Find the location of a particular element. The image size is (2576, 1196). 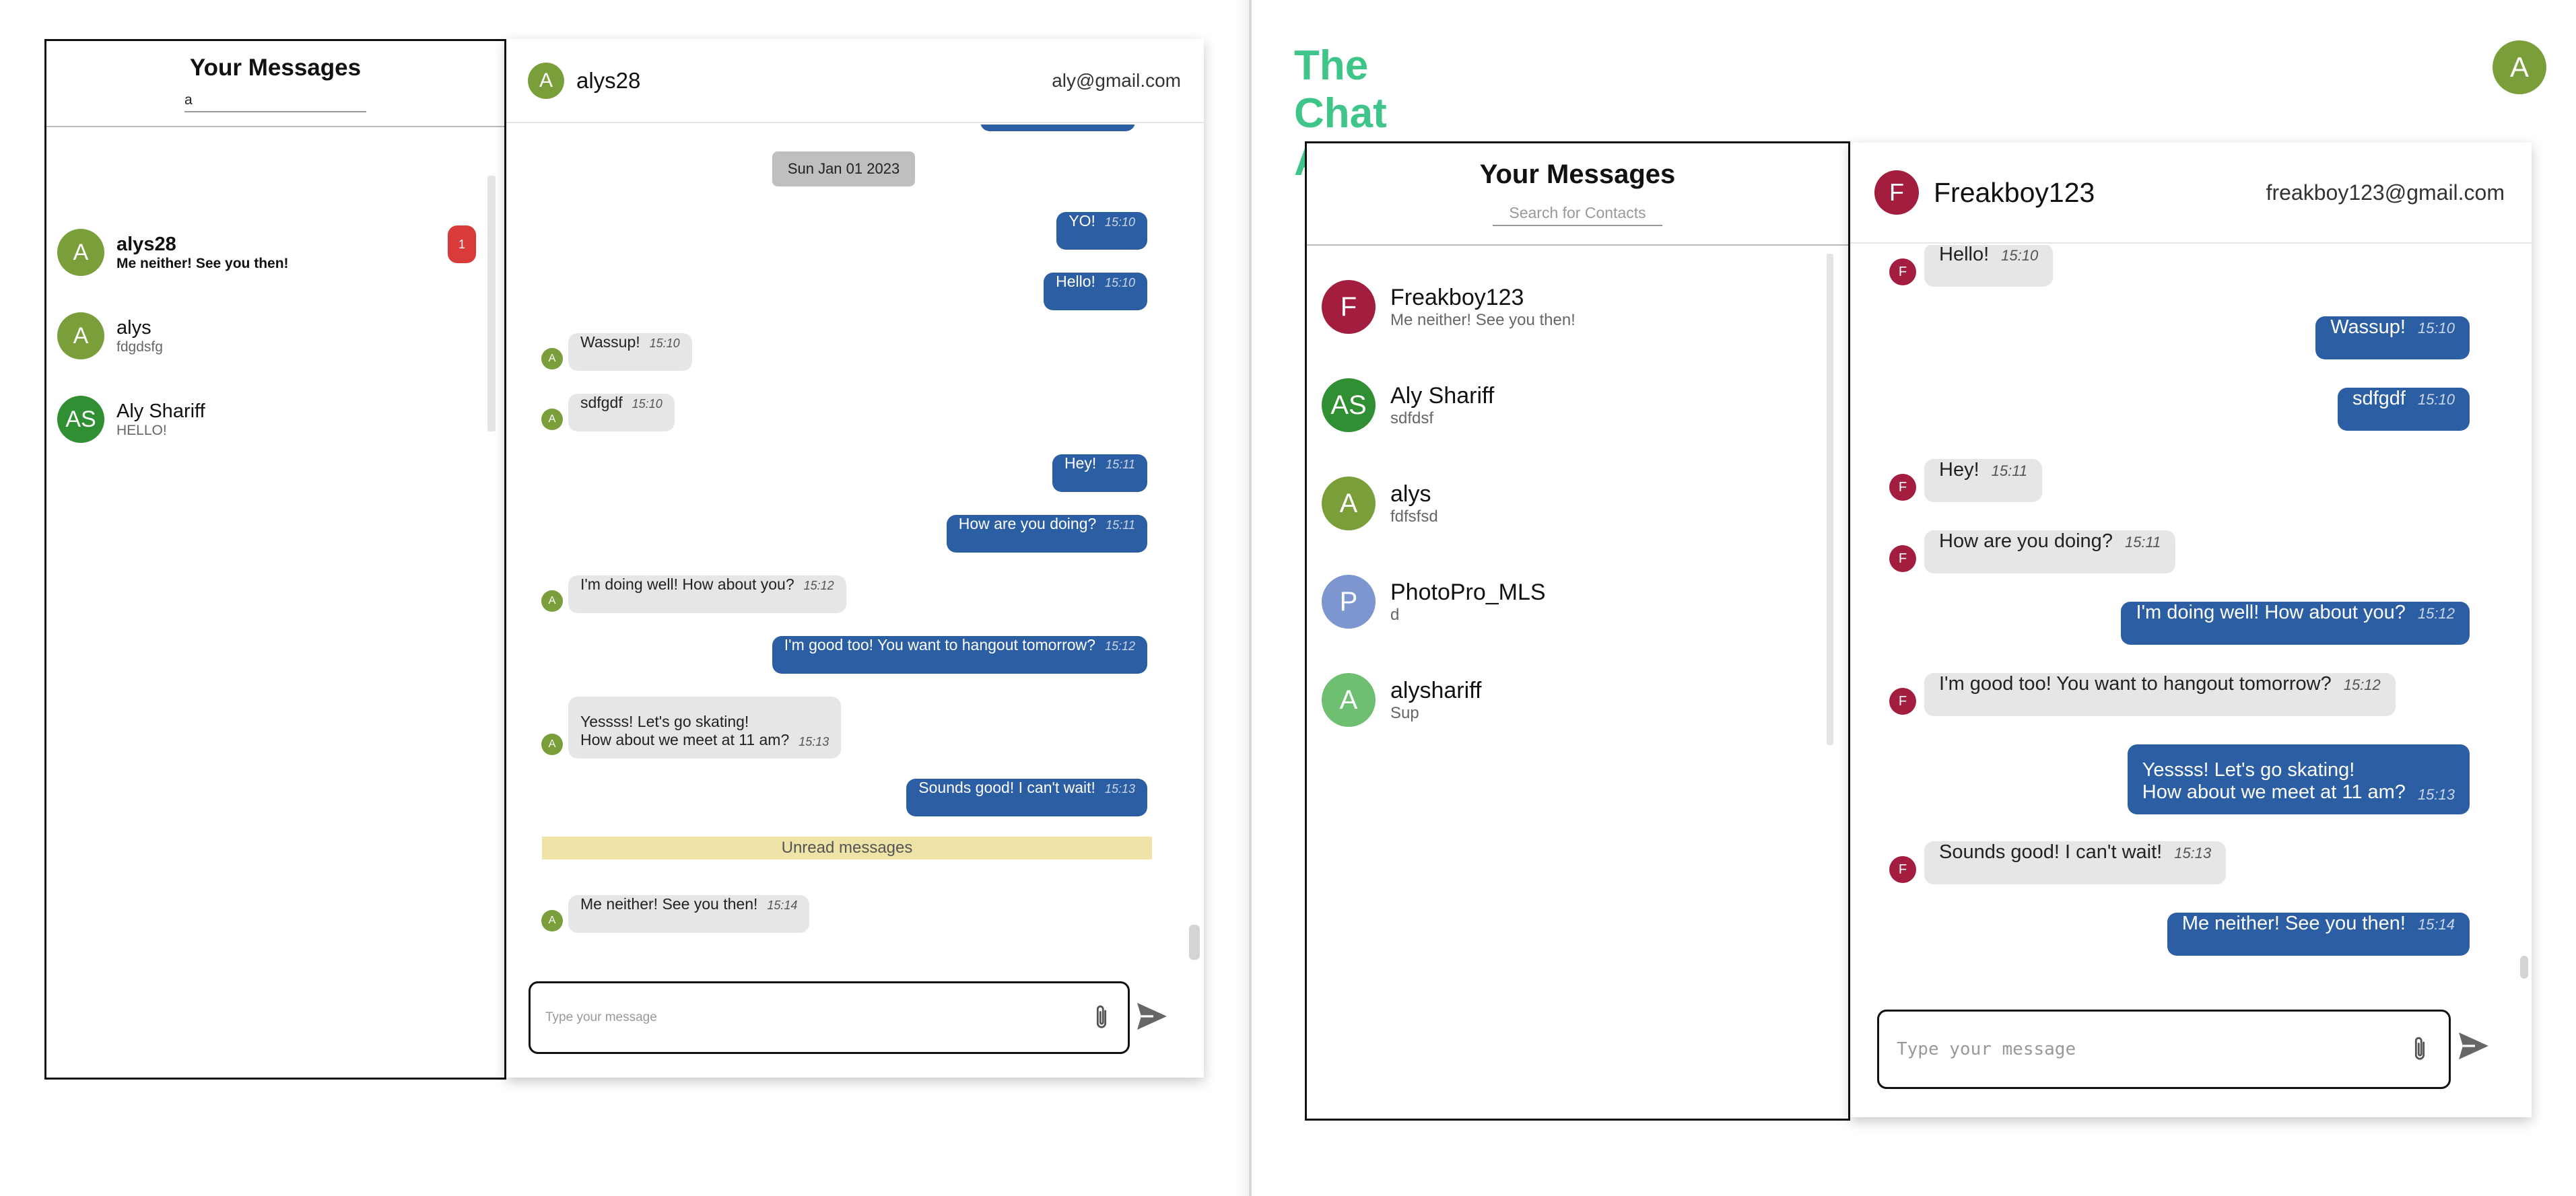

contact-preview: HELLO! is located at coordinates (141, 430).